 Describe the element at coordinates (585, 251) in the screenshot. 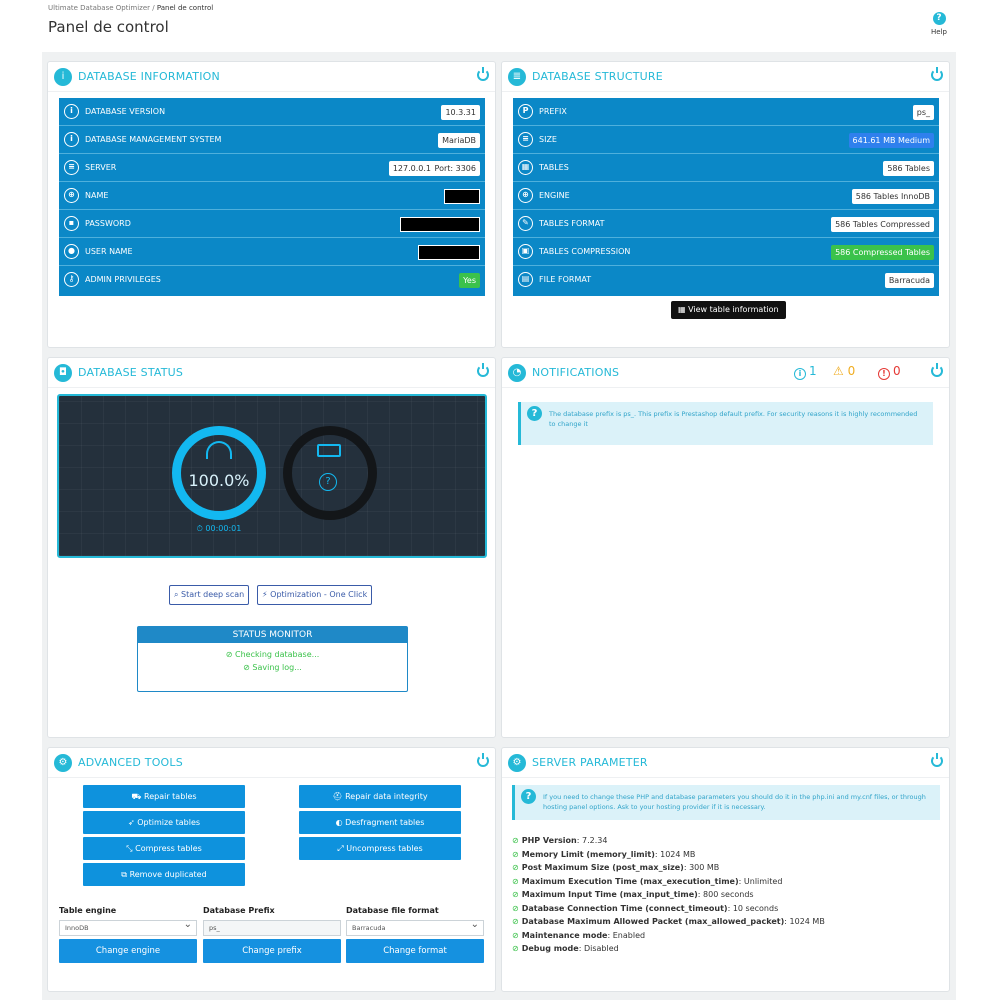

I see `row-label: TABLES COMPRESSION` at that location.